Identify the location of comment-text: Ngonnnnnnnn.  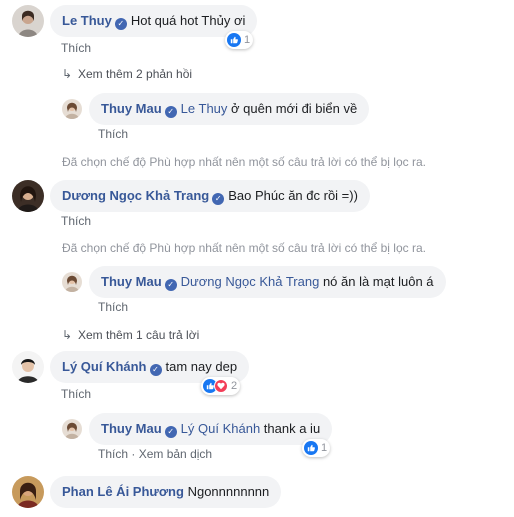
(228, 491).